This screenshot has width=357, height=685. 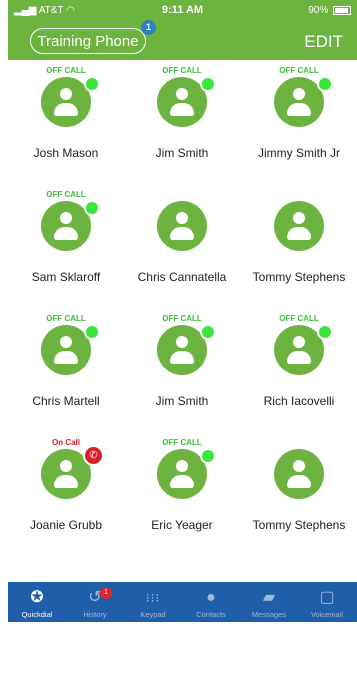 I want to click on history-badge: 1, so click(x=106, y=593).